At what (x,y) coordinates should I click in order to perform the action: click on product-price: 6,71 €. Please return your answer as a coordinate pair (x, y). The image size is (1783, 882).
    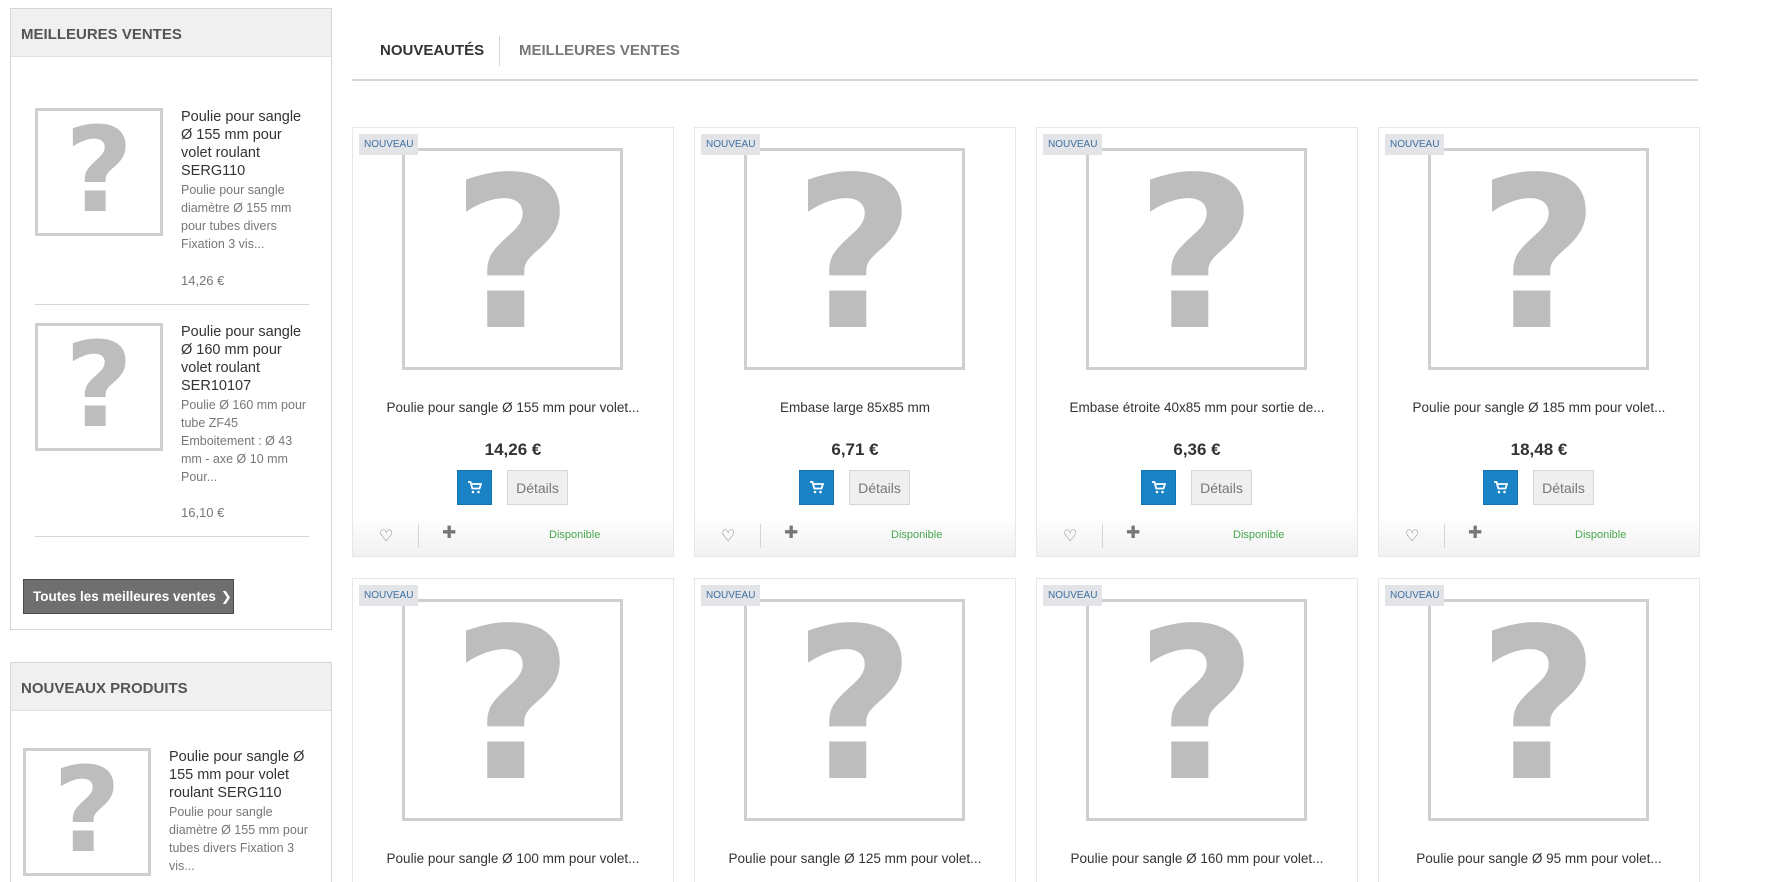
    Looking at the image, I should click on (855, 449).